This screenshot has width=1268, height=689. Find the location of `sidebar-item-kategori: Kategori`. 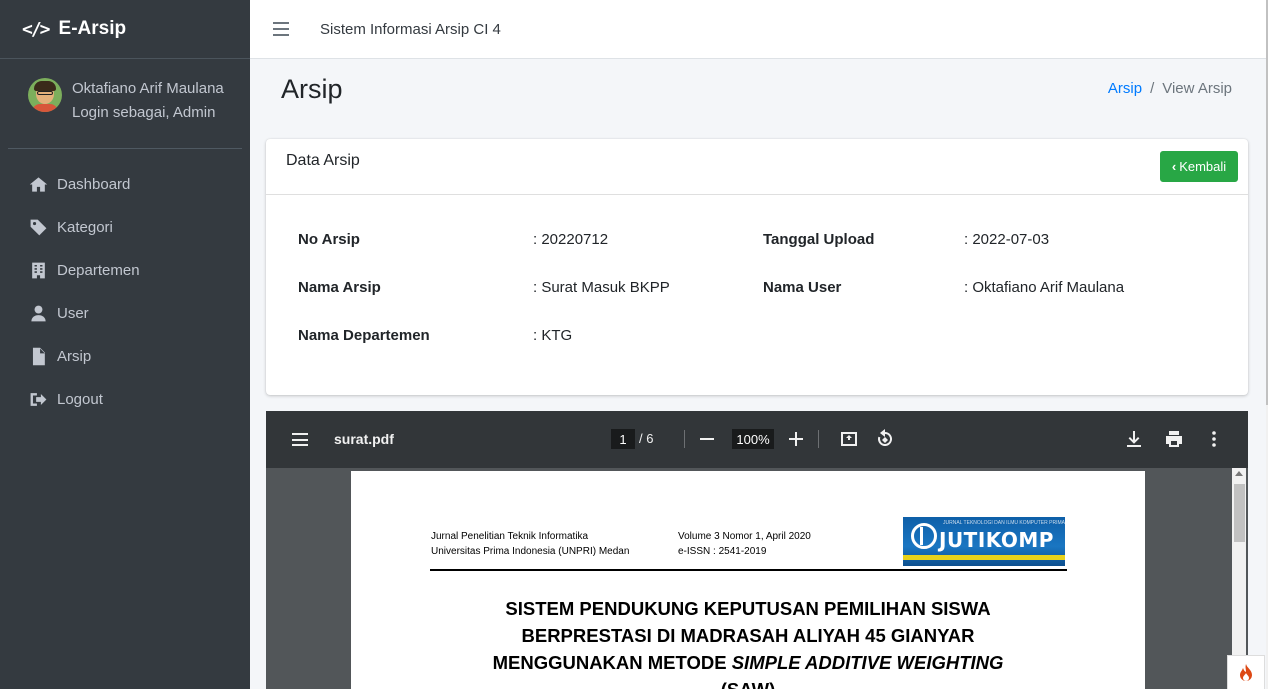

sidebar-item-kategori: Kategori is located at coordinates (125, 227).